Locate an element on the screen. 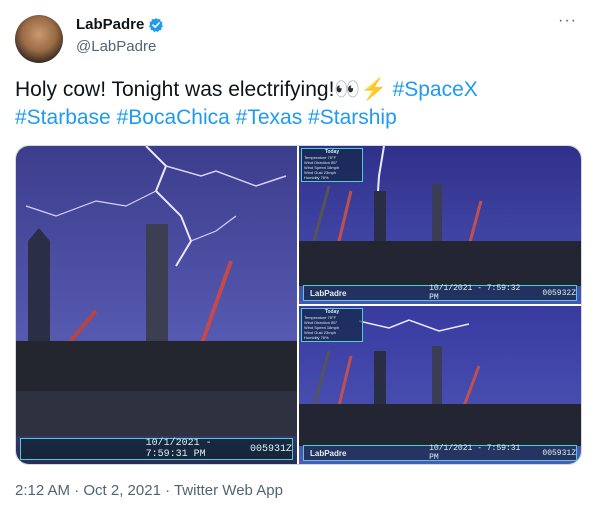  author-name-row: LabPadre is located at coordinates (120, 24).